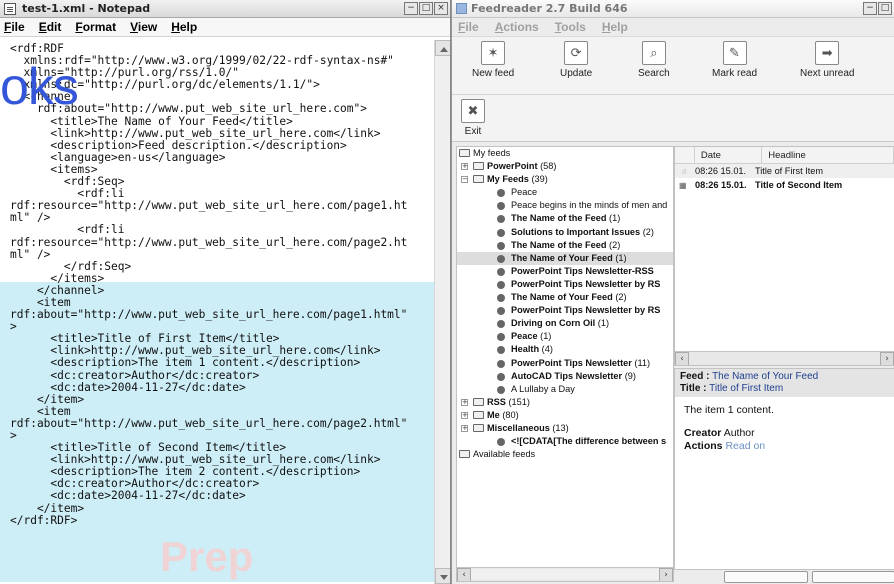 This screenshot has width=894, height=584. Describe the element at coordinates (576, 66) in the screenshot. I see `update-button: ⟳ Update` at that location.